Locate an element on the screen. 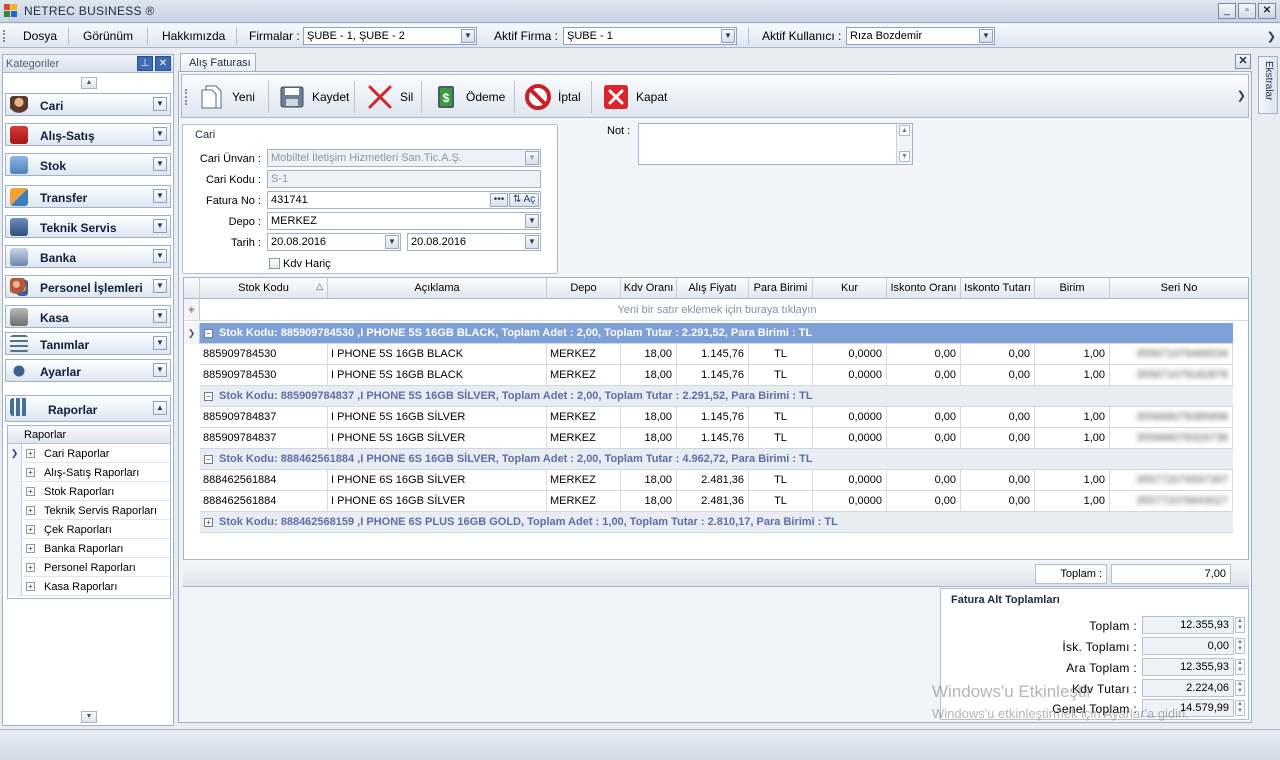 The image size is (1280, 760). tree-item-personel-raporlari: + Personel Raporları is located at coordinates (89, 567).